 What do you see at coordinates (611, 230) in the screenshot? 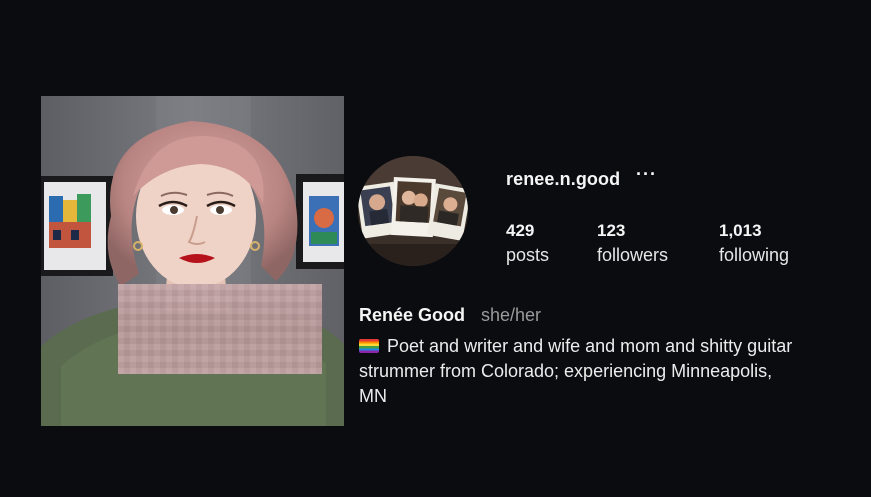
I see `followers-count: 123` at bounding box center [611, 230].